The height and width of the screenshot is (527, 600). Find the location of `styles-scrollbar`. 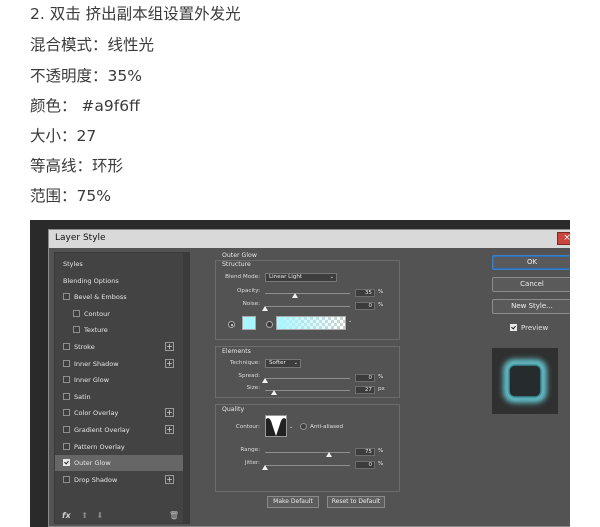

styles-scrollbar is located at coordinates (186, 388).